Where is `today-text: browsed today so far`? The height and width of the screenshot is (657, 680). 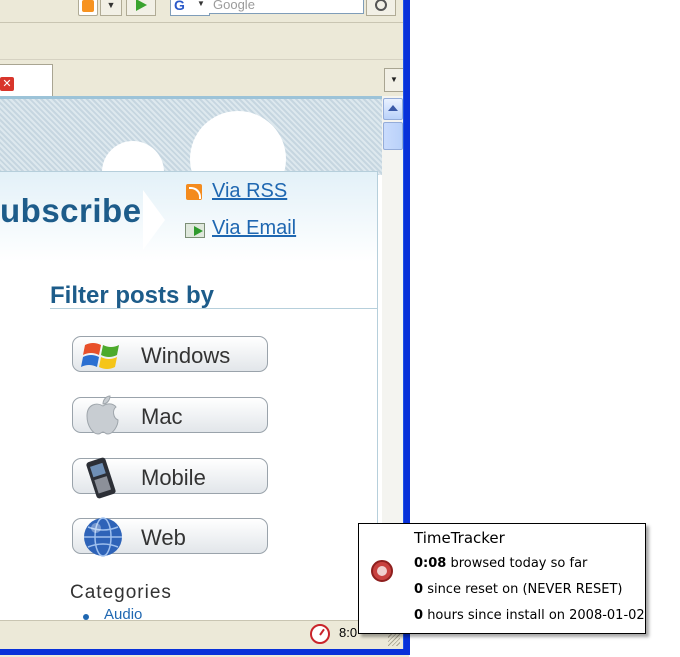 today-text: browsed today so far is located at coordinates (519, 563).